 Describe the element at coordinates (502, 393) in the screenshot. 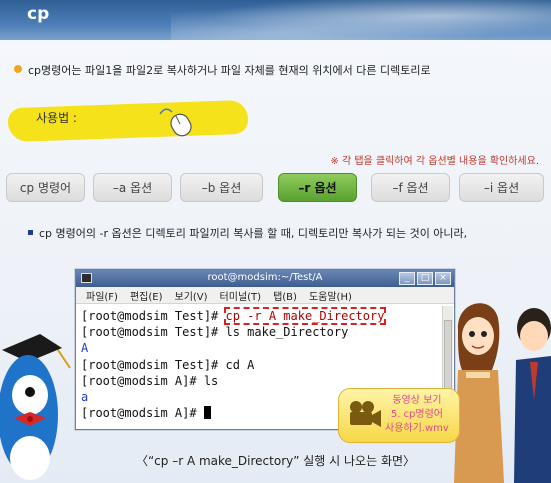

I see `characters-illustration-icon` at that location.